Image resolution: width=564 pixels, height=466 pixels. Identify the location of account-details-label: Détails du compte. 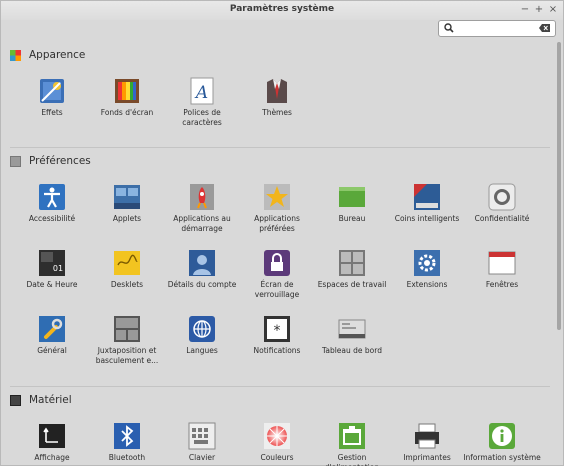
(202, 284).